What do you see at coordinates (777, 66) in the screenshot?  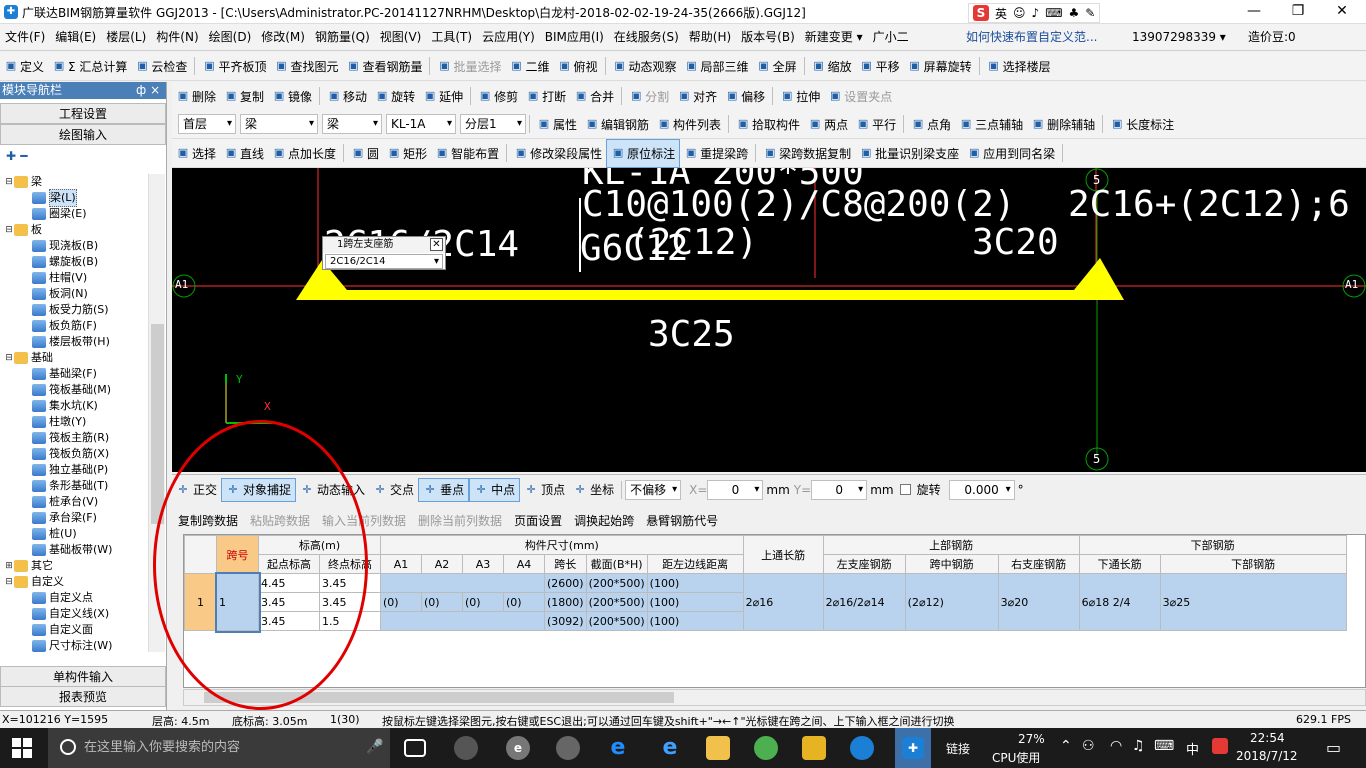 I see `toolbar1-button-11: ▣ 全屏` at bounding box center [777, 66].